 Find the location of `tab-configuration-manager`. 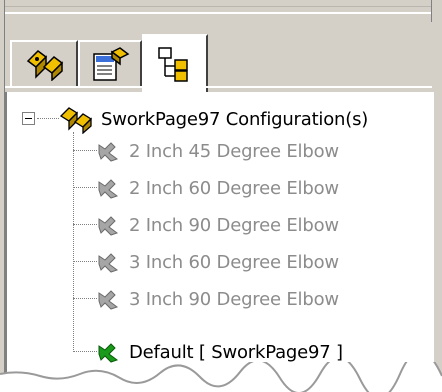

tab-configuration-manager is located at coordinates (175, 63).